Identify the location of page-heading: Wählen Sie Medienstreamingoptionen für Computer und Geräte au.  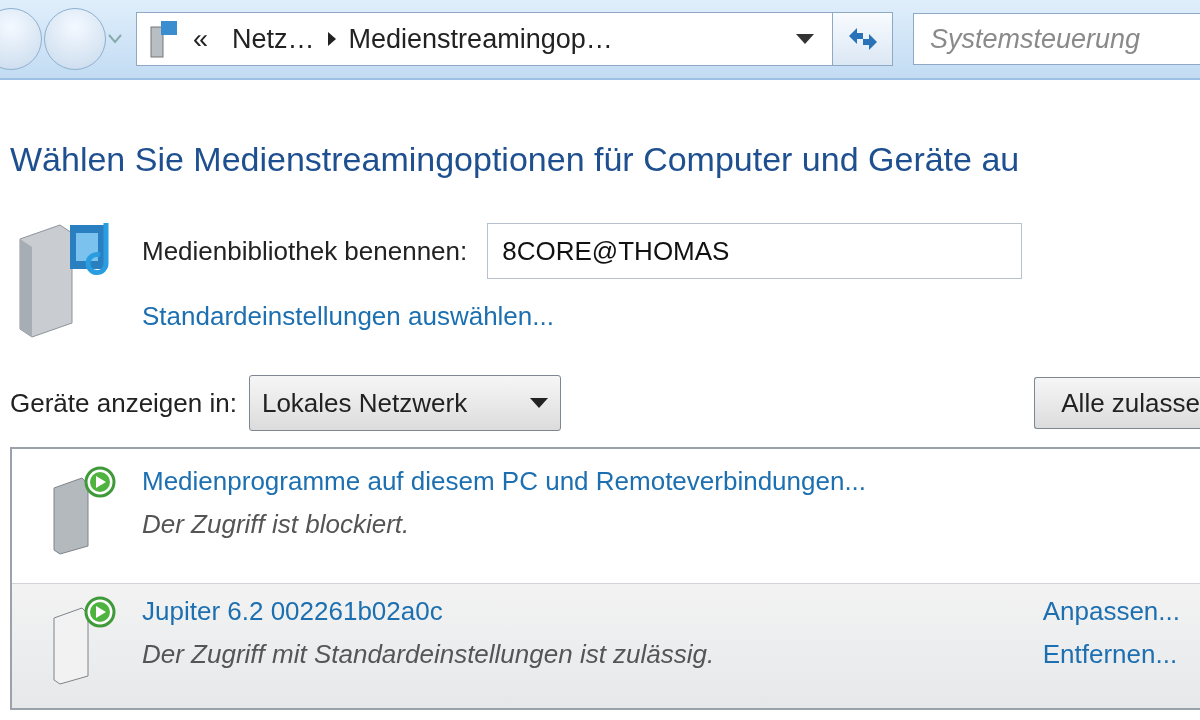
(515, 159).